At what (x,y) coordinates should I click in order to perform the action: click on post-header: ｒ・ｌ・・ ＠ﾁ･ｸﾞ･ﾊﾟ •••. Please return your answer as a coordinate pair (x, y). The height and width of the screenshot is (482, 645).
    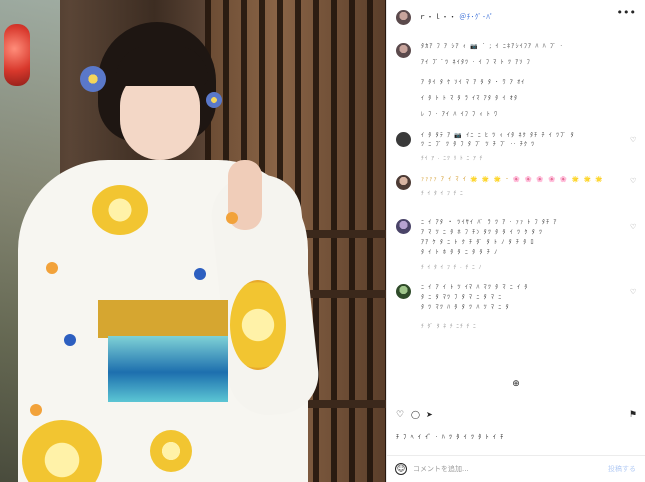
    Looking at the image, I should click on (516, 17).